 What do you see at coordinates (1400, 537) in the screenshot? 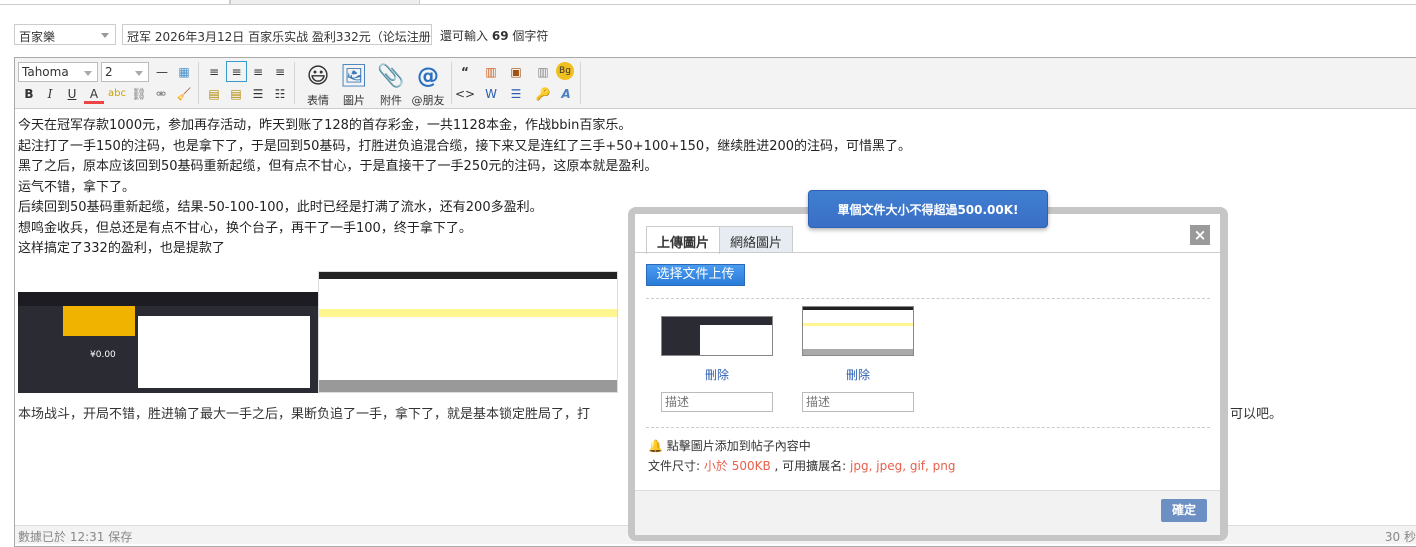
I see `autosave-interval: 30 秒` at bounding box center [1400, 537].